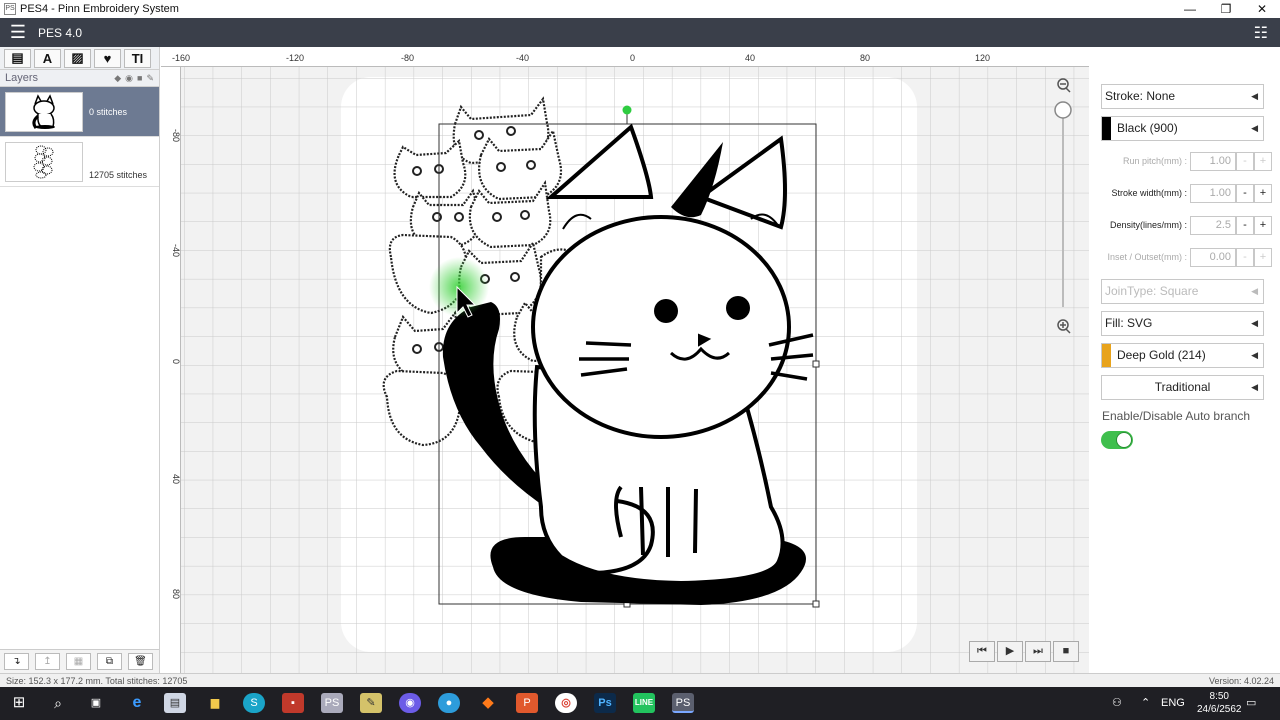 The image size is (1280, 720). What do you see at coordinates (332, 703) in the screenshot?
I see `pes-icon: PS` at bounding box center [332, 703].